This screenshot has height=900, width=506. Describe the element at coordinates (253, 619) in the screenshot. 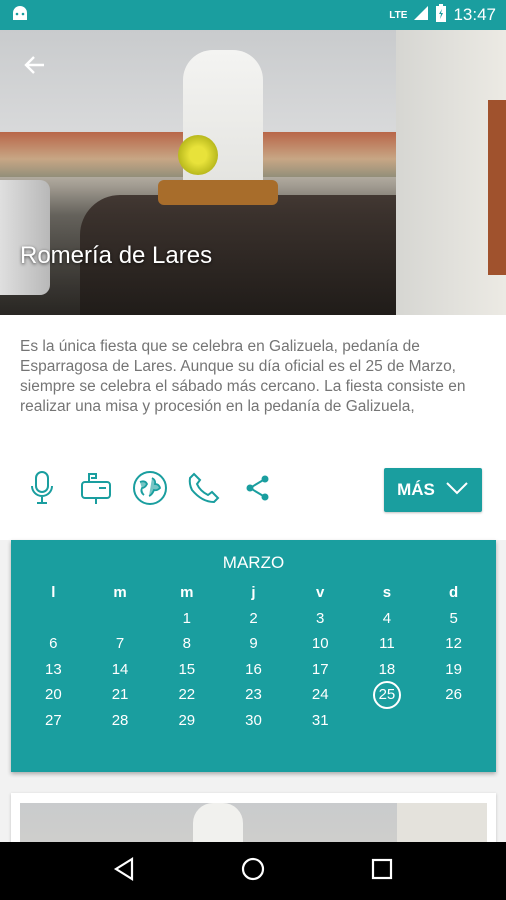

I see `calendar-day: 2` at that location.